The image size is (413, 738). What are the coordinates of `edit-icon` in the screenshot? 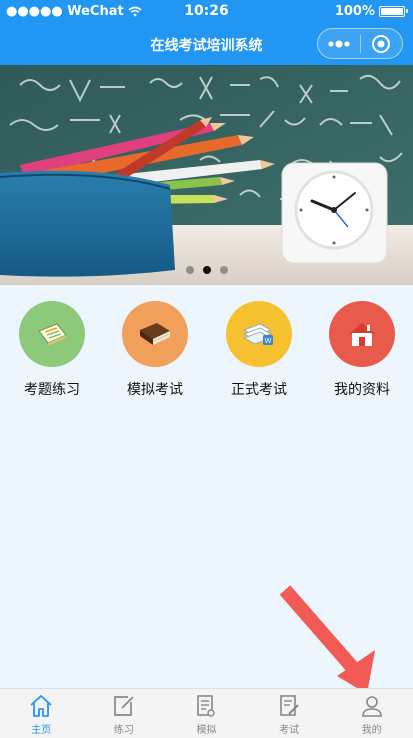 It's located at (124, 706).